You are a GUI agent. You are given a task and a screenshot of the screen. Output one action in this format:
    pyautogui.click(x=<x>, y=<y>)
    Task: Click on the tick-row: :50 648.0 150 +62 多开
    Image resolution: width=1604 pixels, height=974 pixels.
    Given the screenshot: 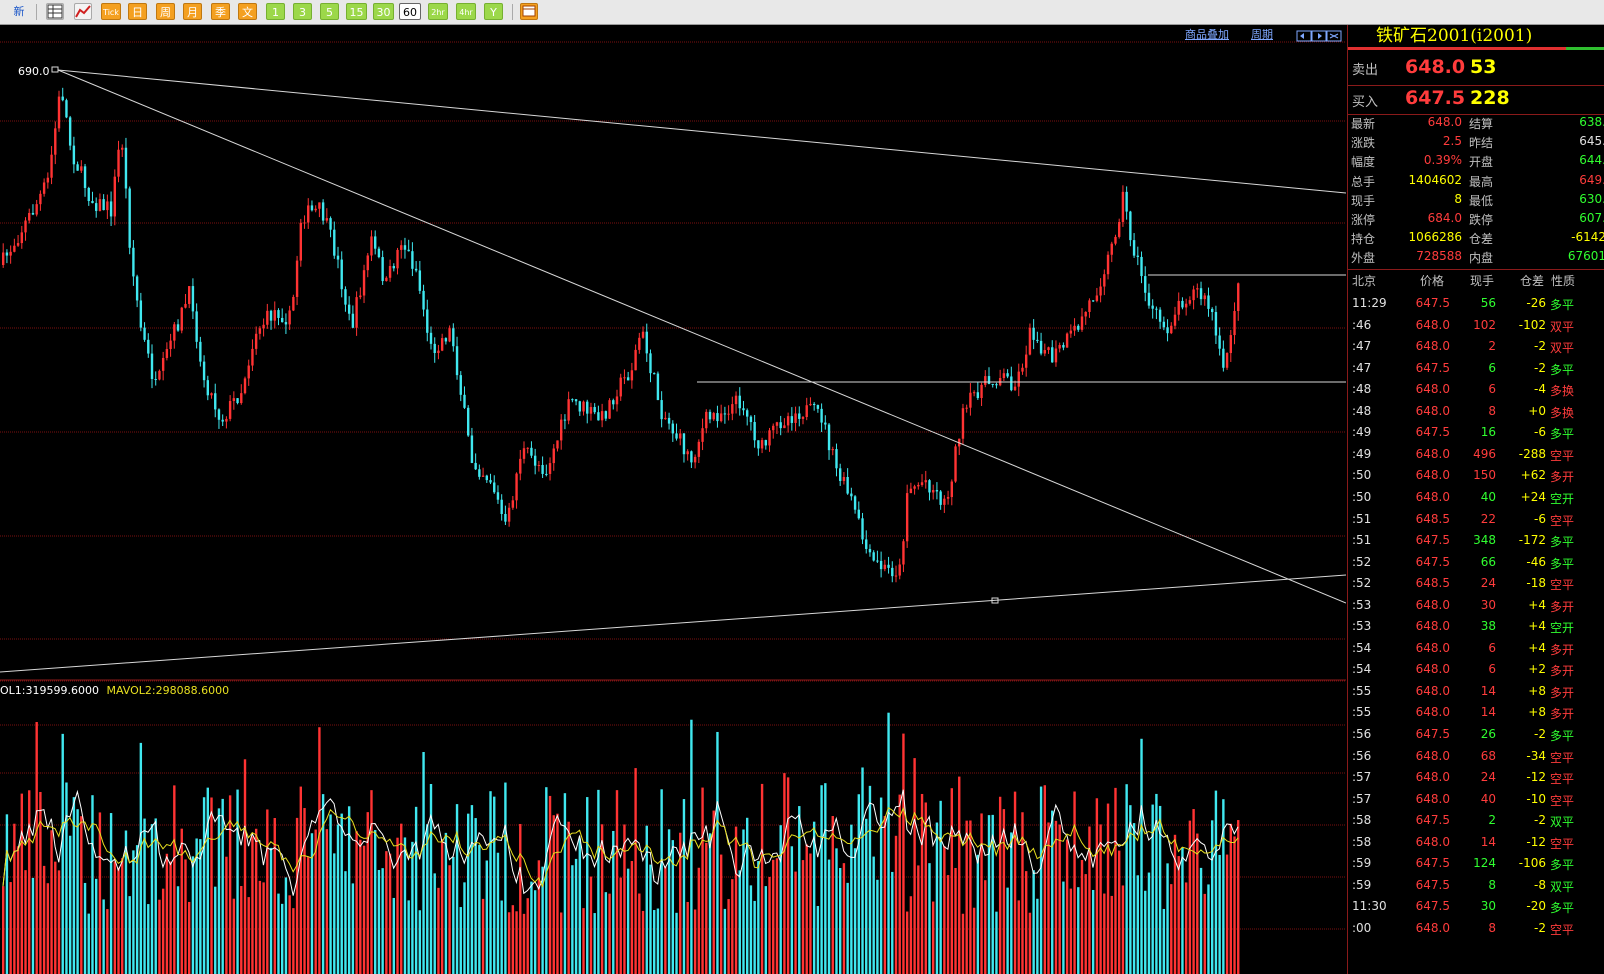 What is the action you would take?
    pyautogui.click(x=1476, y=475)
    